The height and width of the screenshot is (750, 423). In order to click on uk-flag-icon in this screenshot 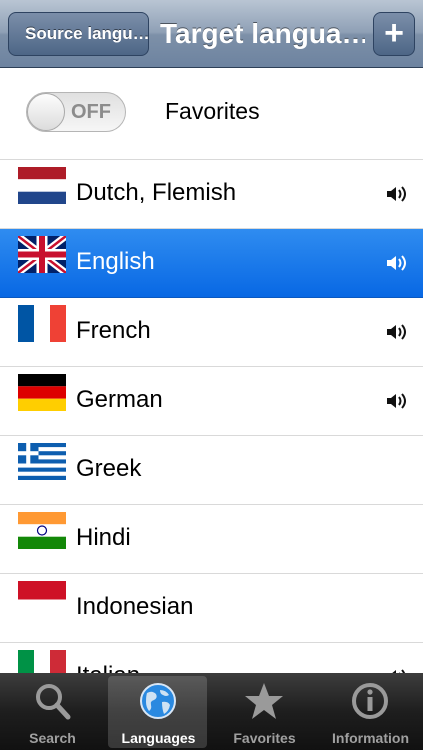, I will do `click(42, 254)`.